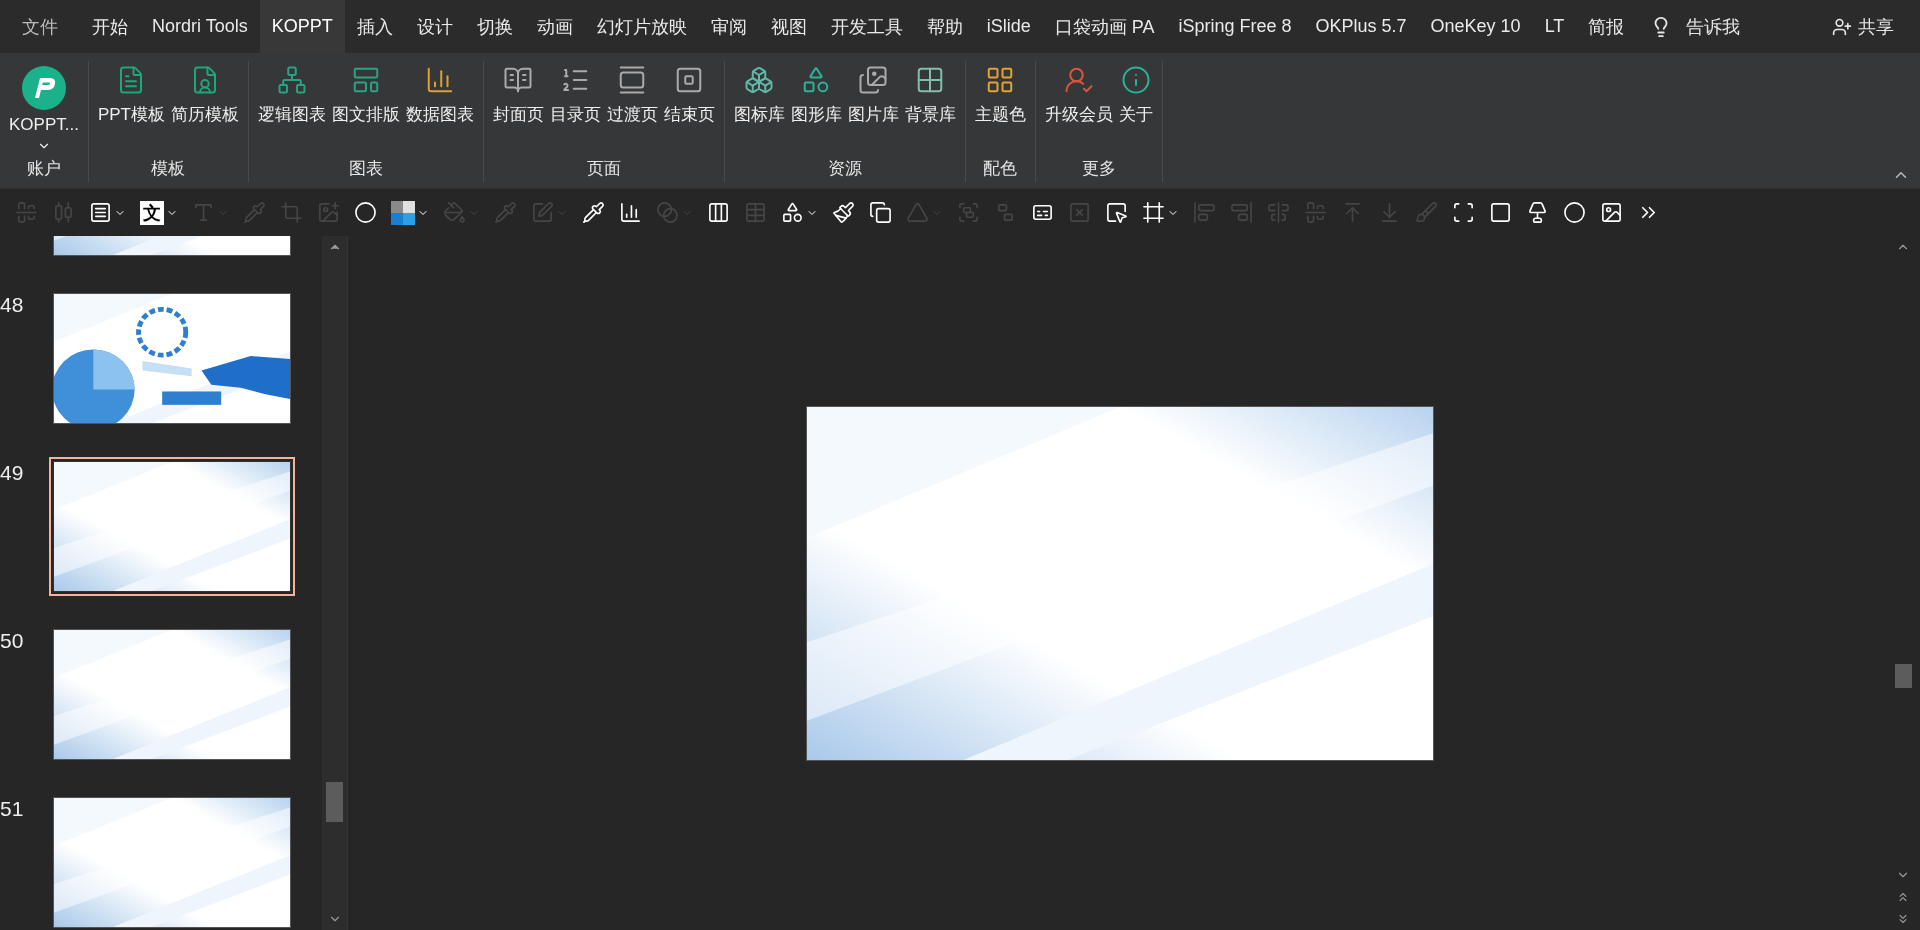 This screenshot has height=930, width=1920. I want to click on group-label: 图表, so click(366, 169).